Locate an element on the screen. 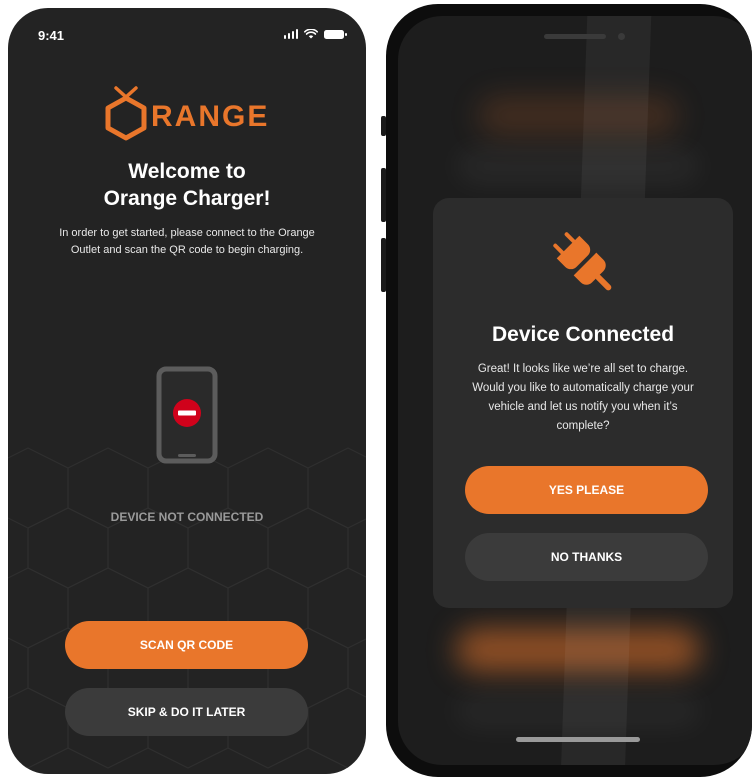 The image size is (752, 777). no-thanks-button: NO THANKS is located at coordinates (586, 557).